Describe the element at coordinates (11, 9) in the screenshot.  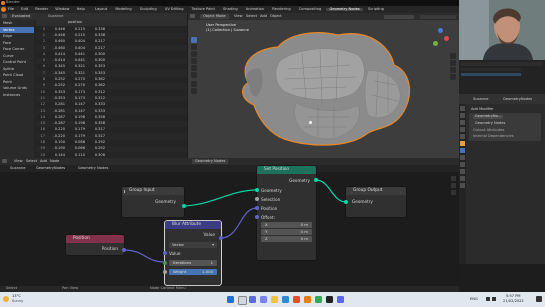
I see `menu-file: File` at that location.